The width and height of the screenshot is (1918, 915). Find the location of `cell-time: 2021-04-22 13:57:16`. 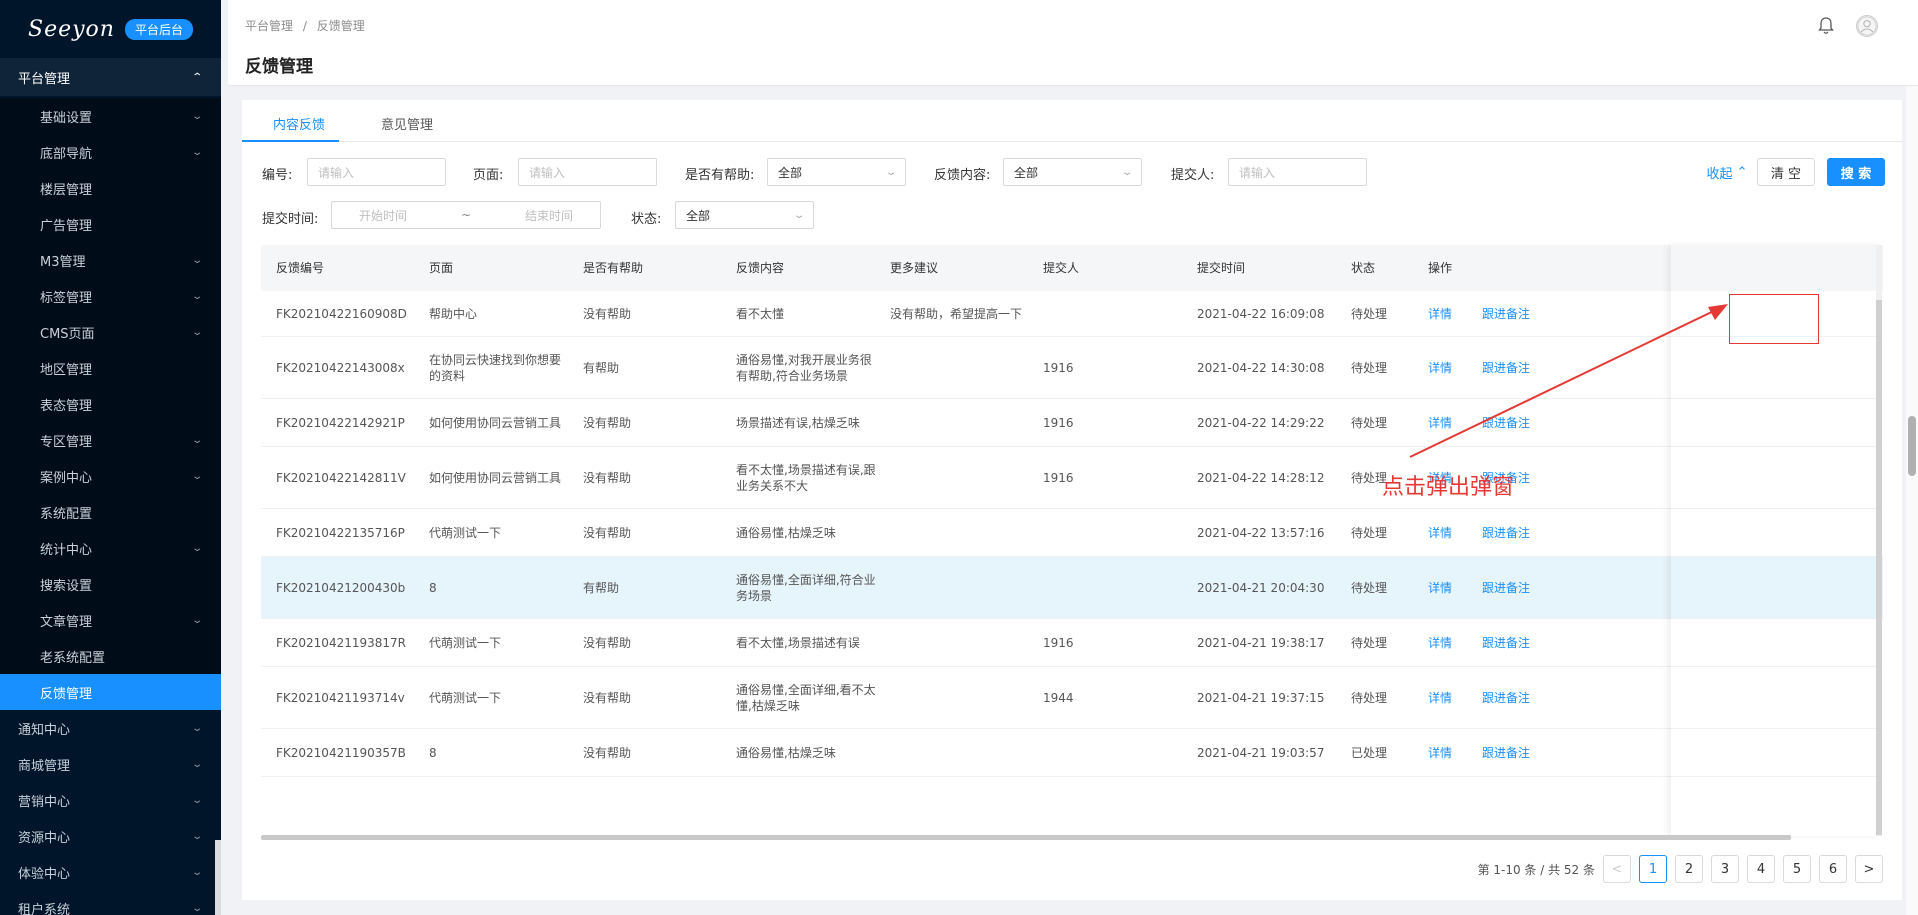

cell-time: 2021-04-22 13:57:16 is located at coordinates (1261, 532).